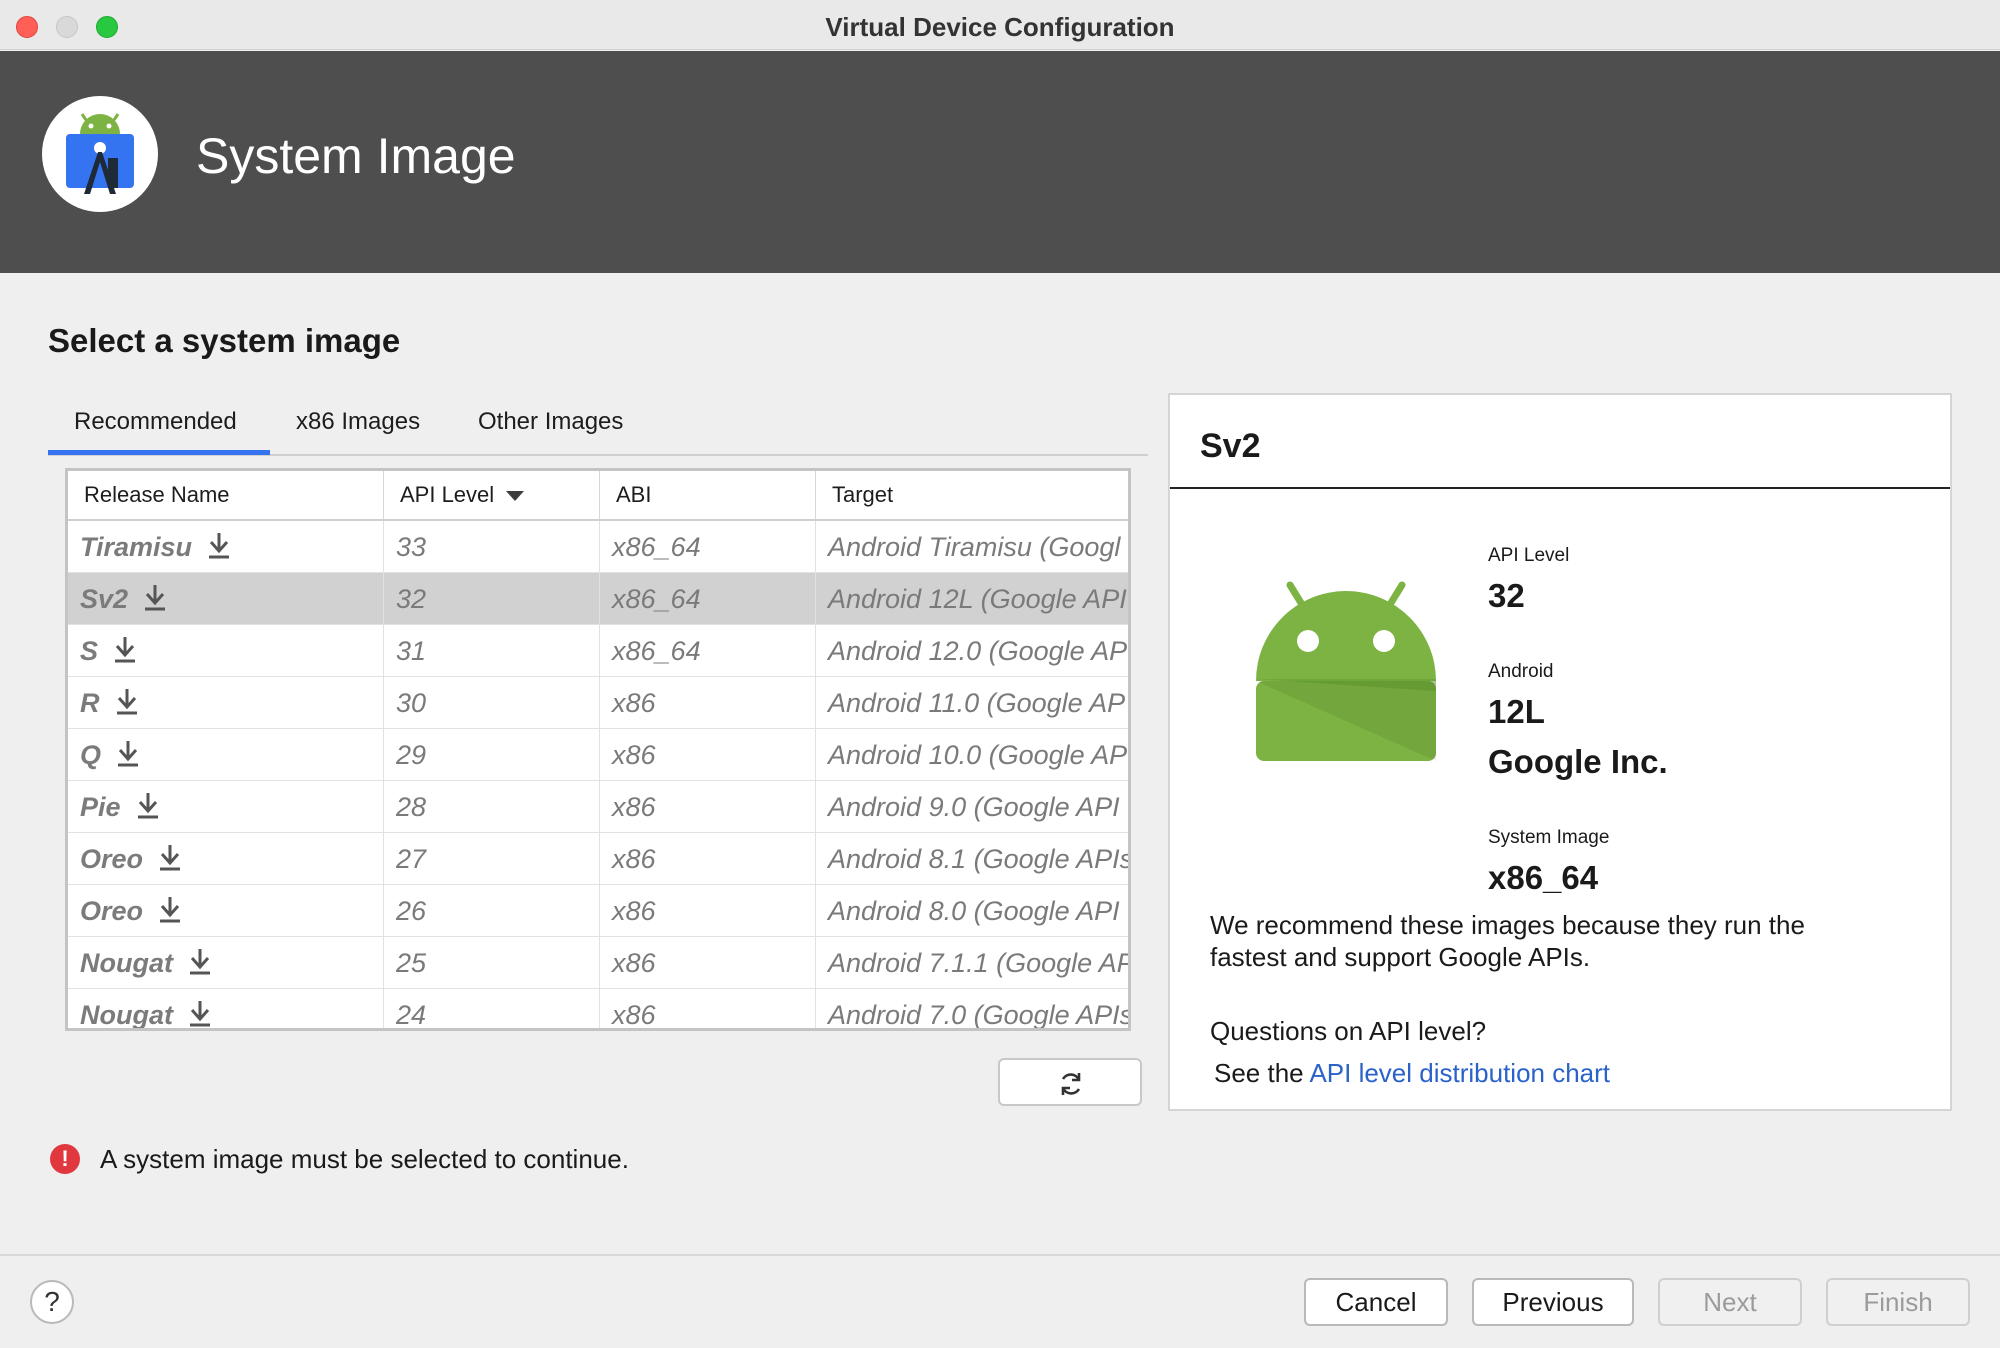  Describe the element at coordinates (112, 859) in the screenshot. I see `release-name-cell-text: Oreo` at that location.